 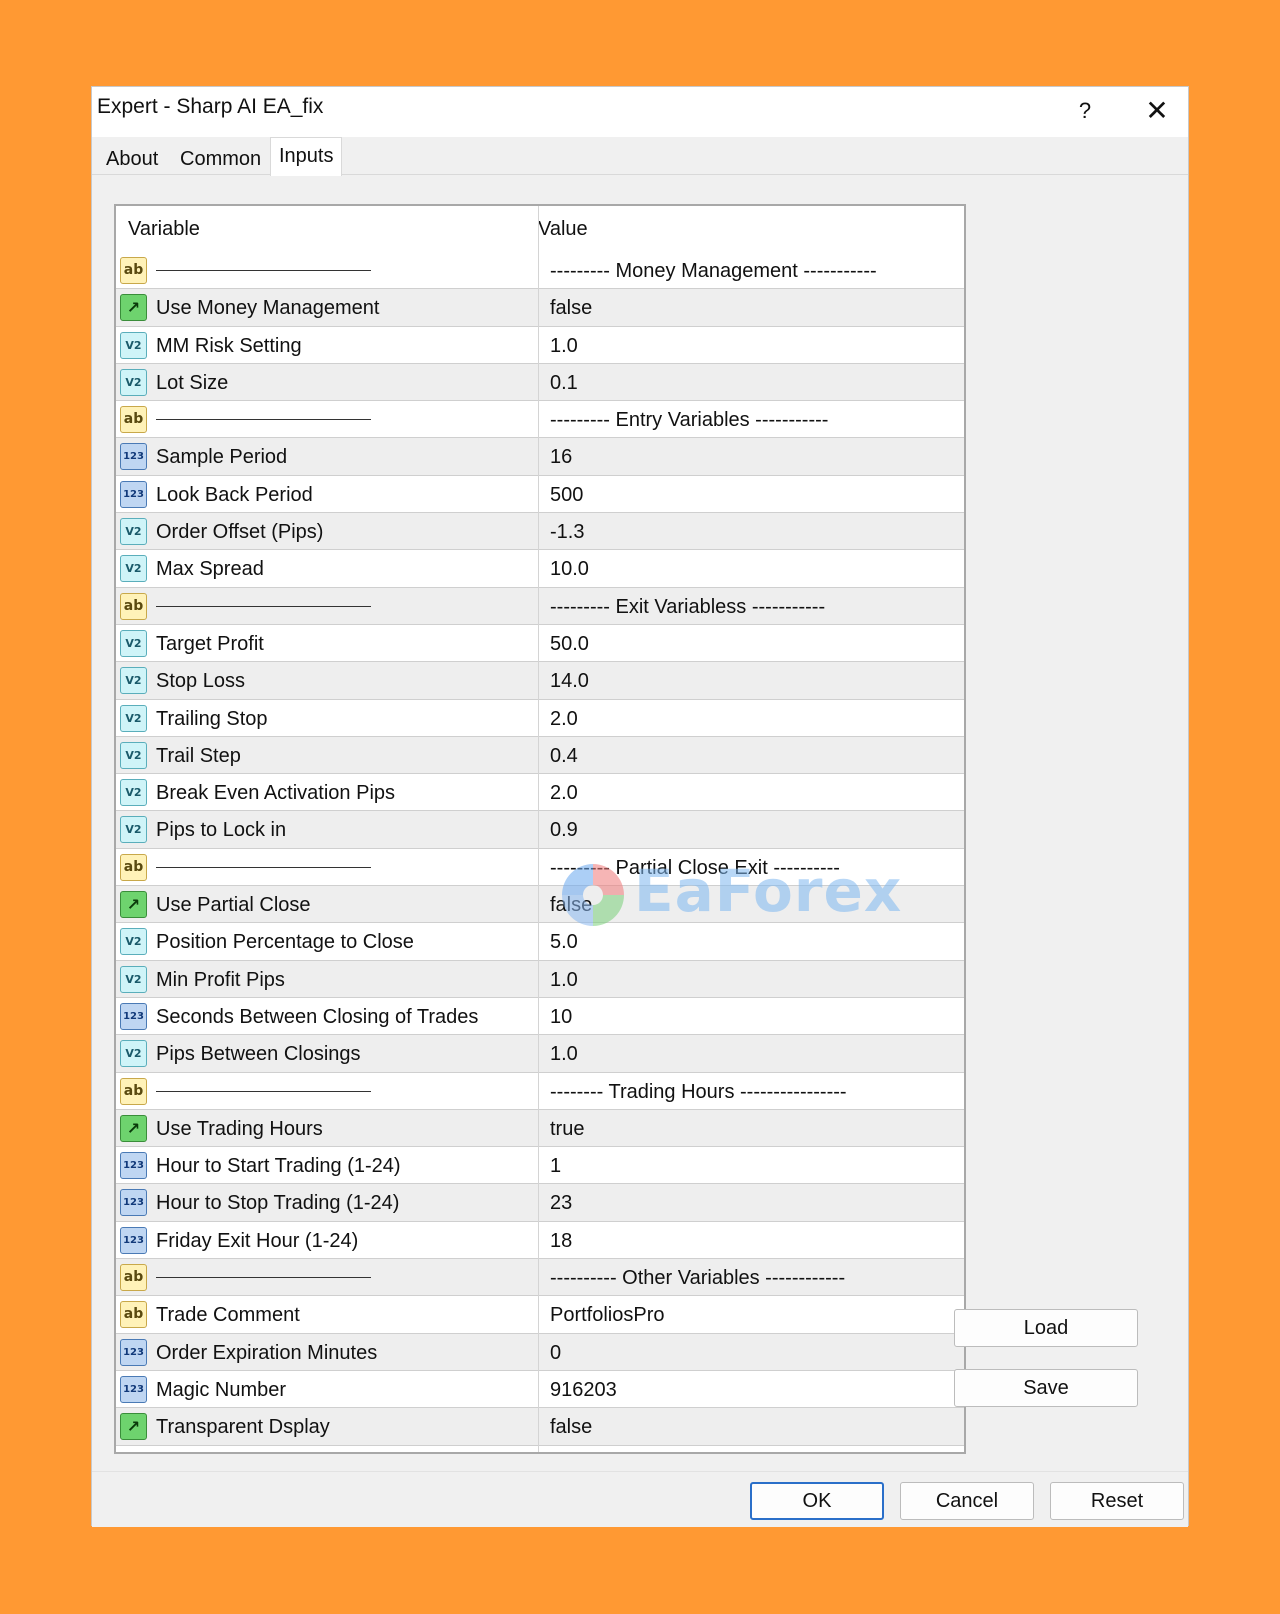 I want to click on input-row: V2 Trailing Stop 2.0, so click(x=540, y=718).